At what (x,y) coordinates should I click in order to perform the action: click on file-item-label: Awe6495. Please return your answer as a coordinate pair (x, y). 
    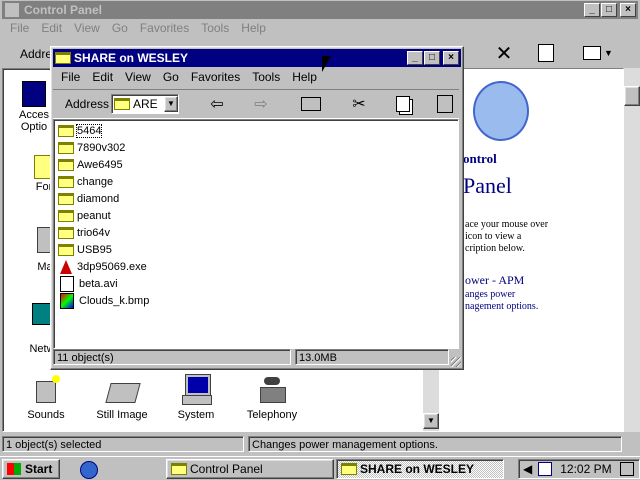
    Looking at the image, I should click on (100, 164).